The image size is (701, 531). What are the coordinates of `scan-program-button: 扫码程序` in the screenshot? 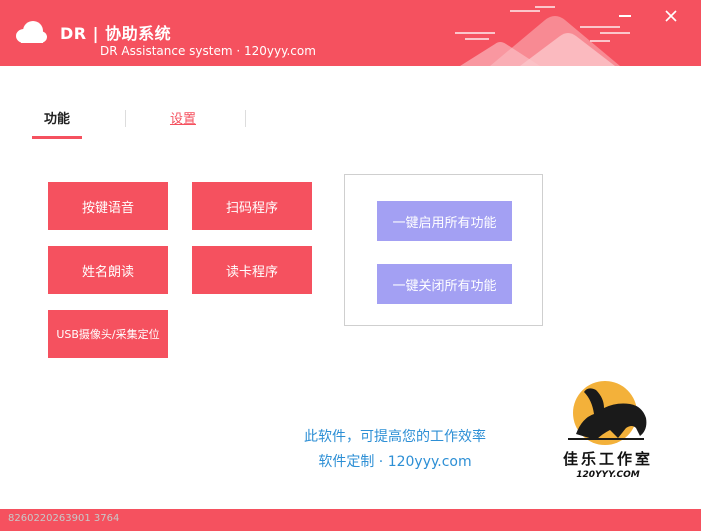 It's located at (252, 206).